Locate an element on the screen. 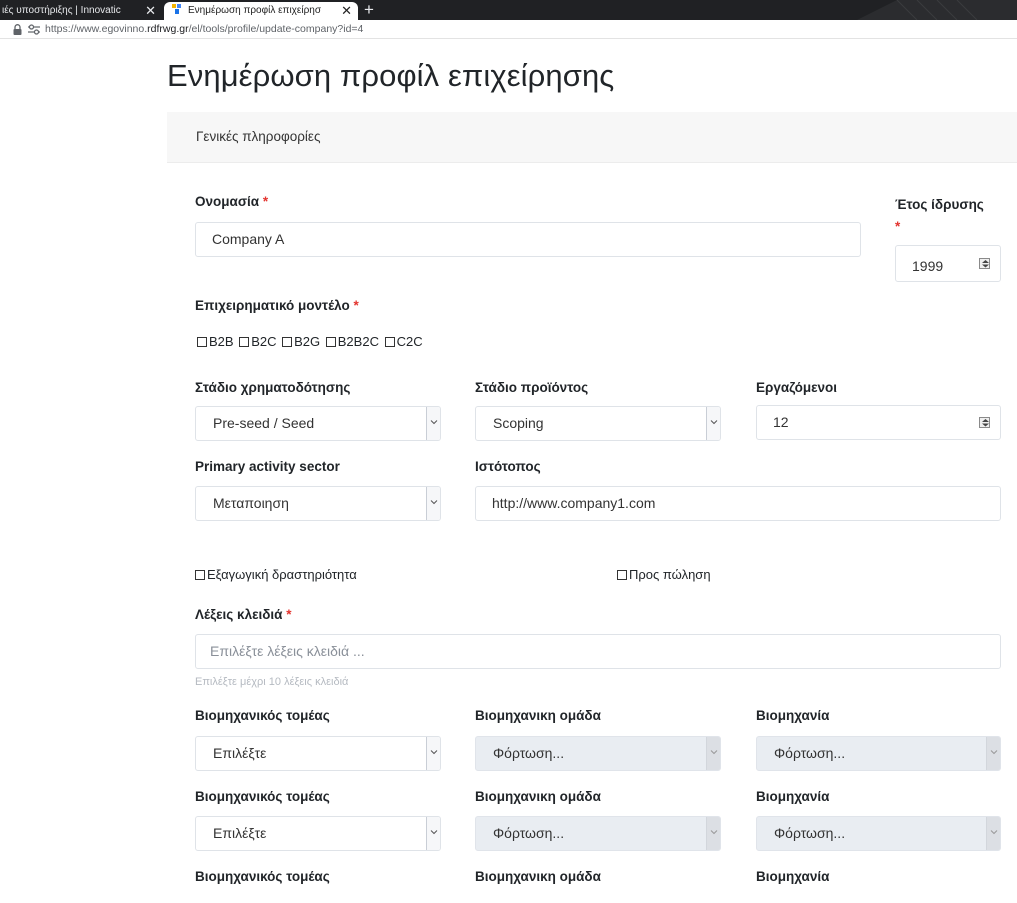 The image size is (1017, 903). url-domain: rdfrwg.gr is located at coordinates (168, 29).